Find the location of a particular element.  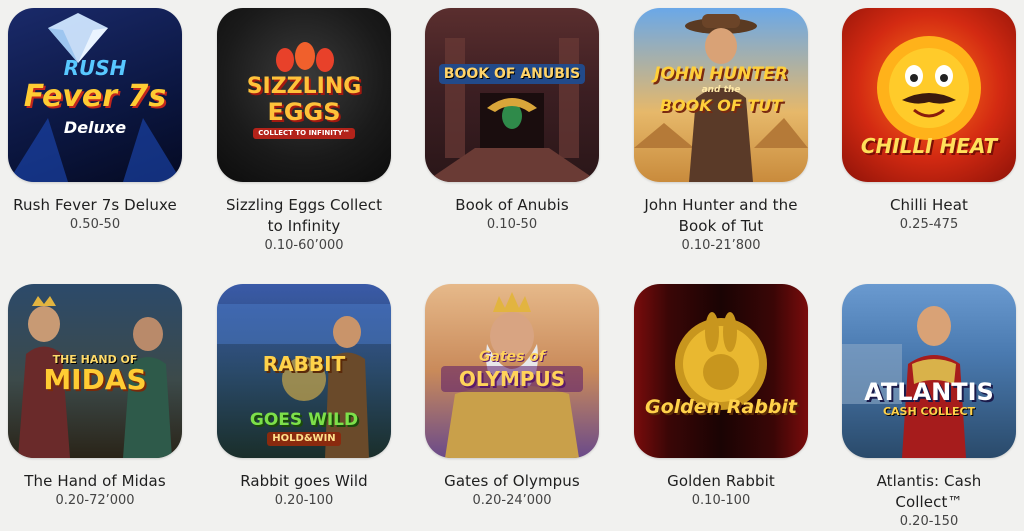

game-thumbnail: BOOK OF ANUBIS is located at coordinates (512, 95).